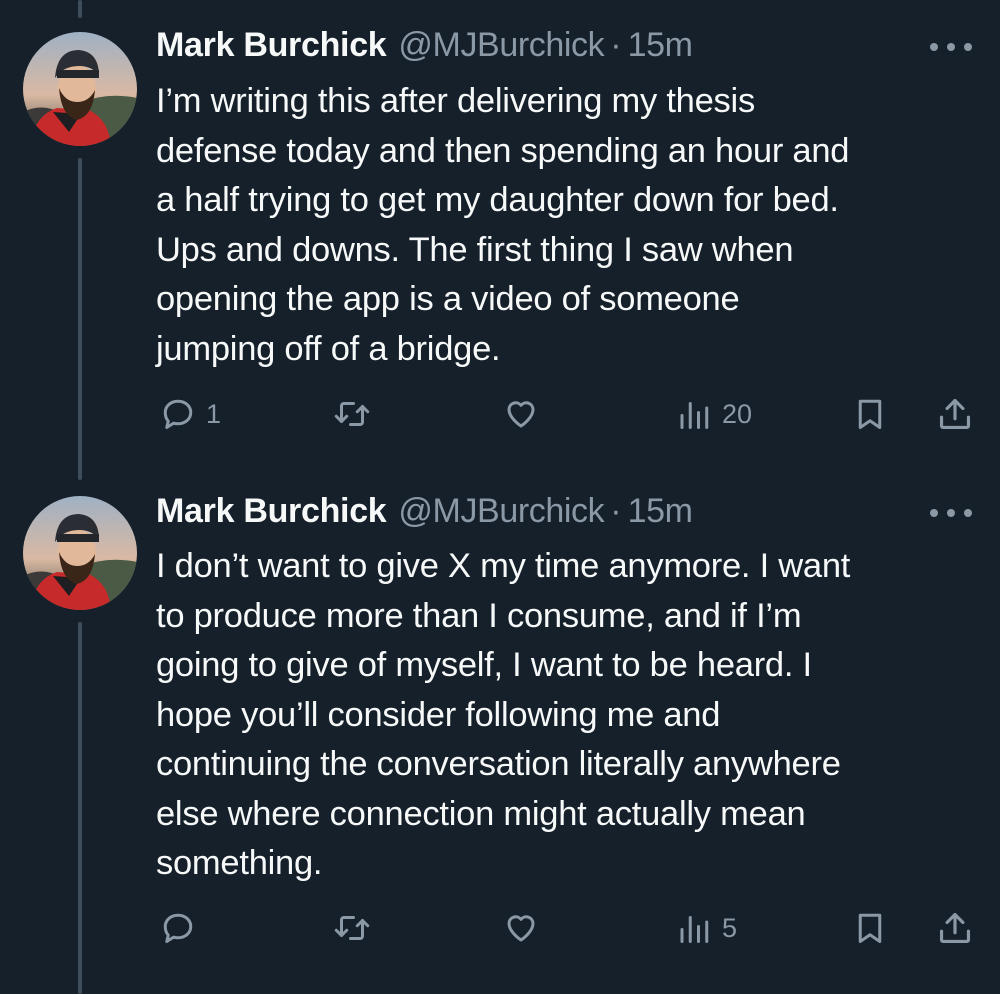 The image size is (1000, 994). Describe the element at coordinates (660, 511) in the screenshot. I see `timestamp: 15m` at that location.